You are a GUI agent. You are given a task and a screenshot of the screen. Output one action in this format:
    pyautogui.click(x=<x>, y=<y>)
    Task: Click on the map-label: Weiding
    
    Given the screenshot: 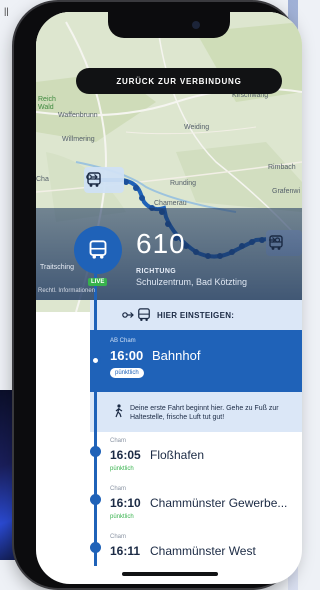 What is the action you would take?
    pyautogui.click(x=197, y=127)
    